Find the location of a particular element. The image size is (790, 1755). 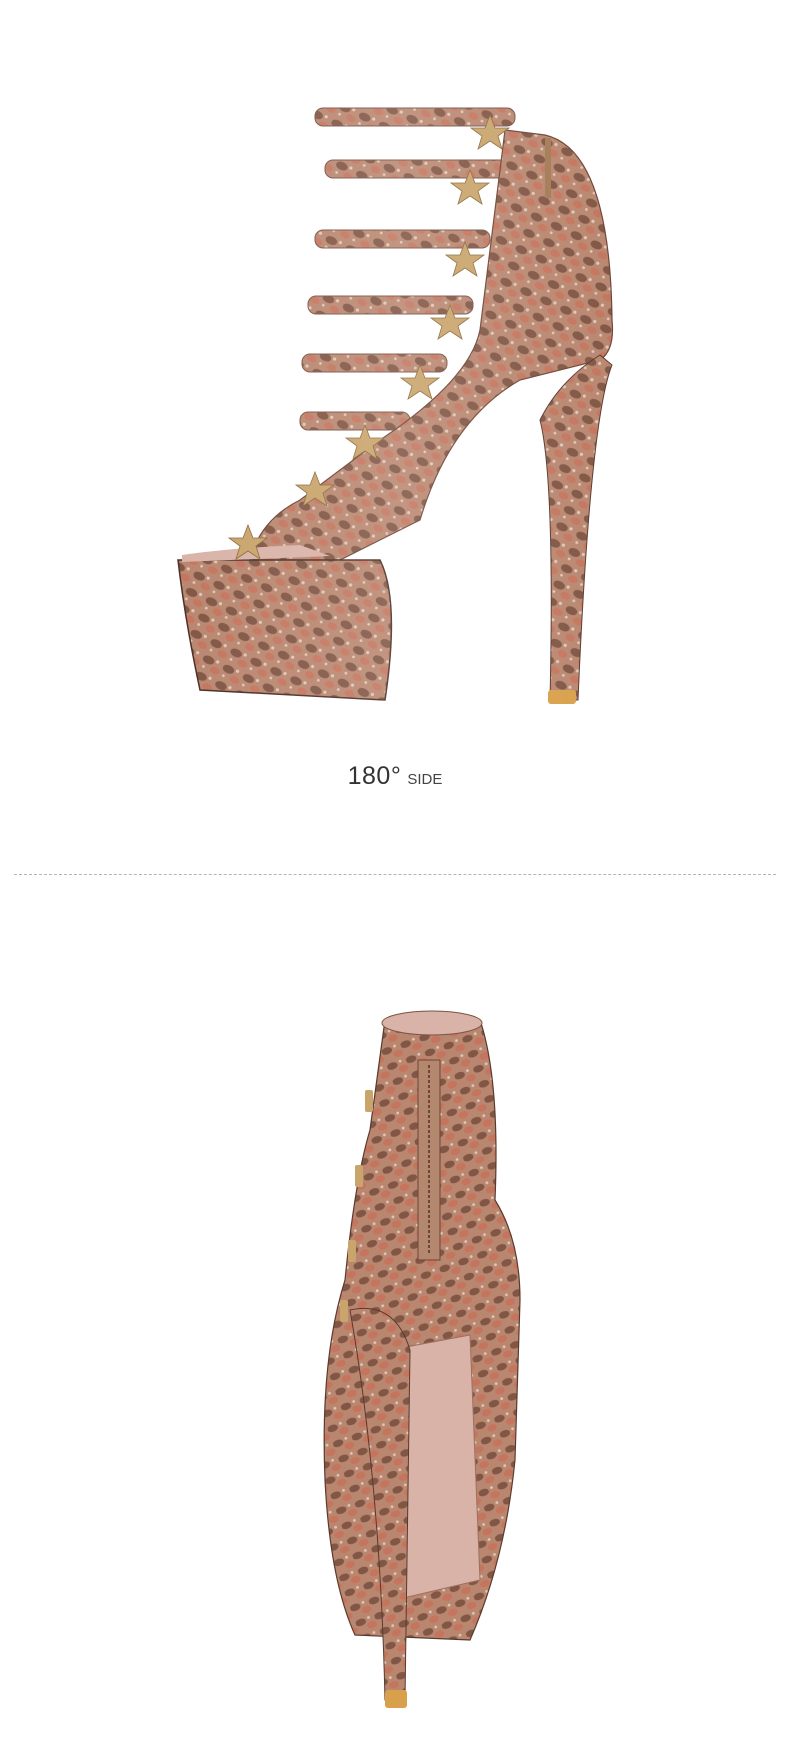

shoe-back-photo is located at coordinates (422, 1359).